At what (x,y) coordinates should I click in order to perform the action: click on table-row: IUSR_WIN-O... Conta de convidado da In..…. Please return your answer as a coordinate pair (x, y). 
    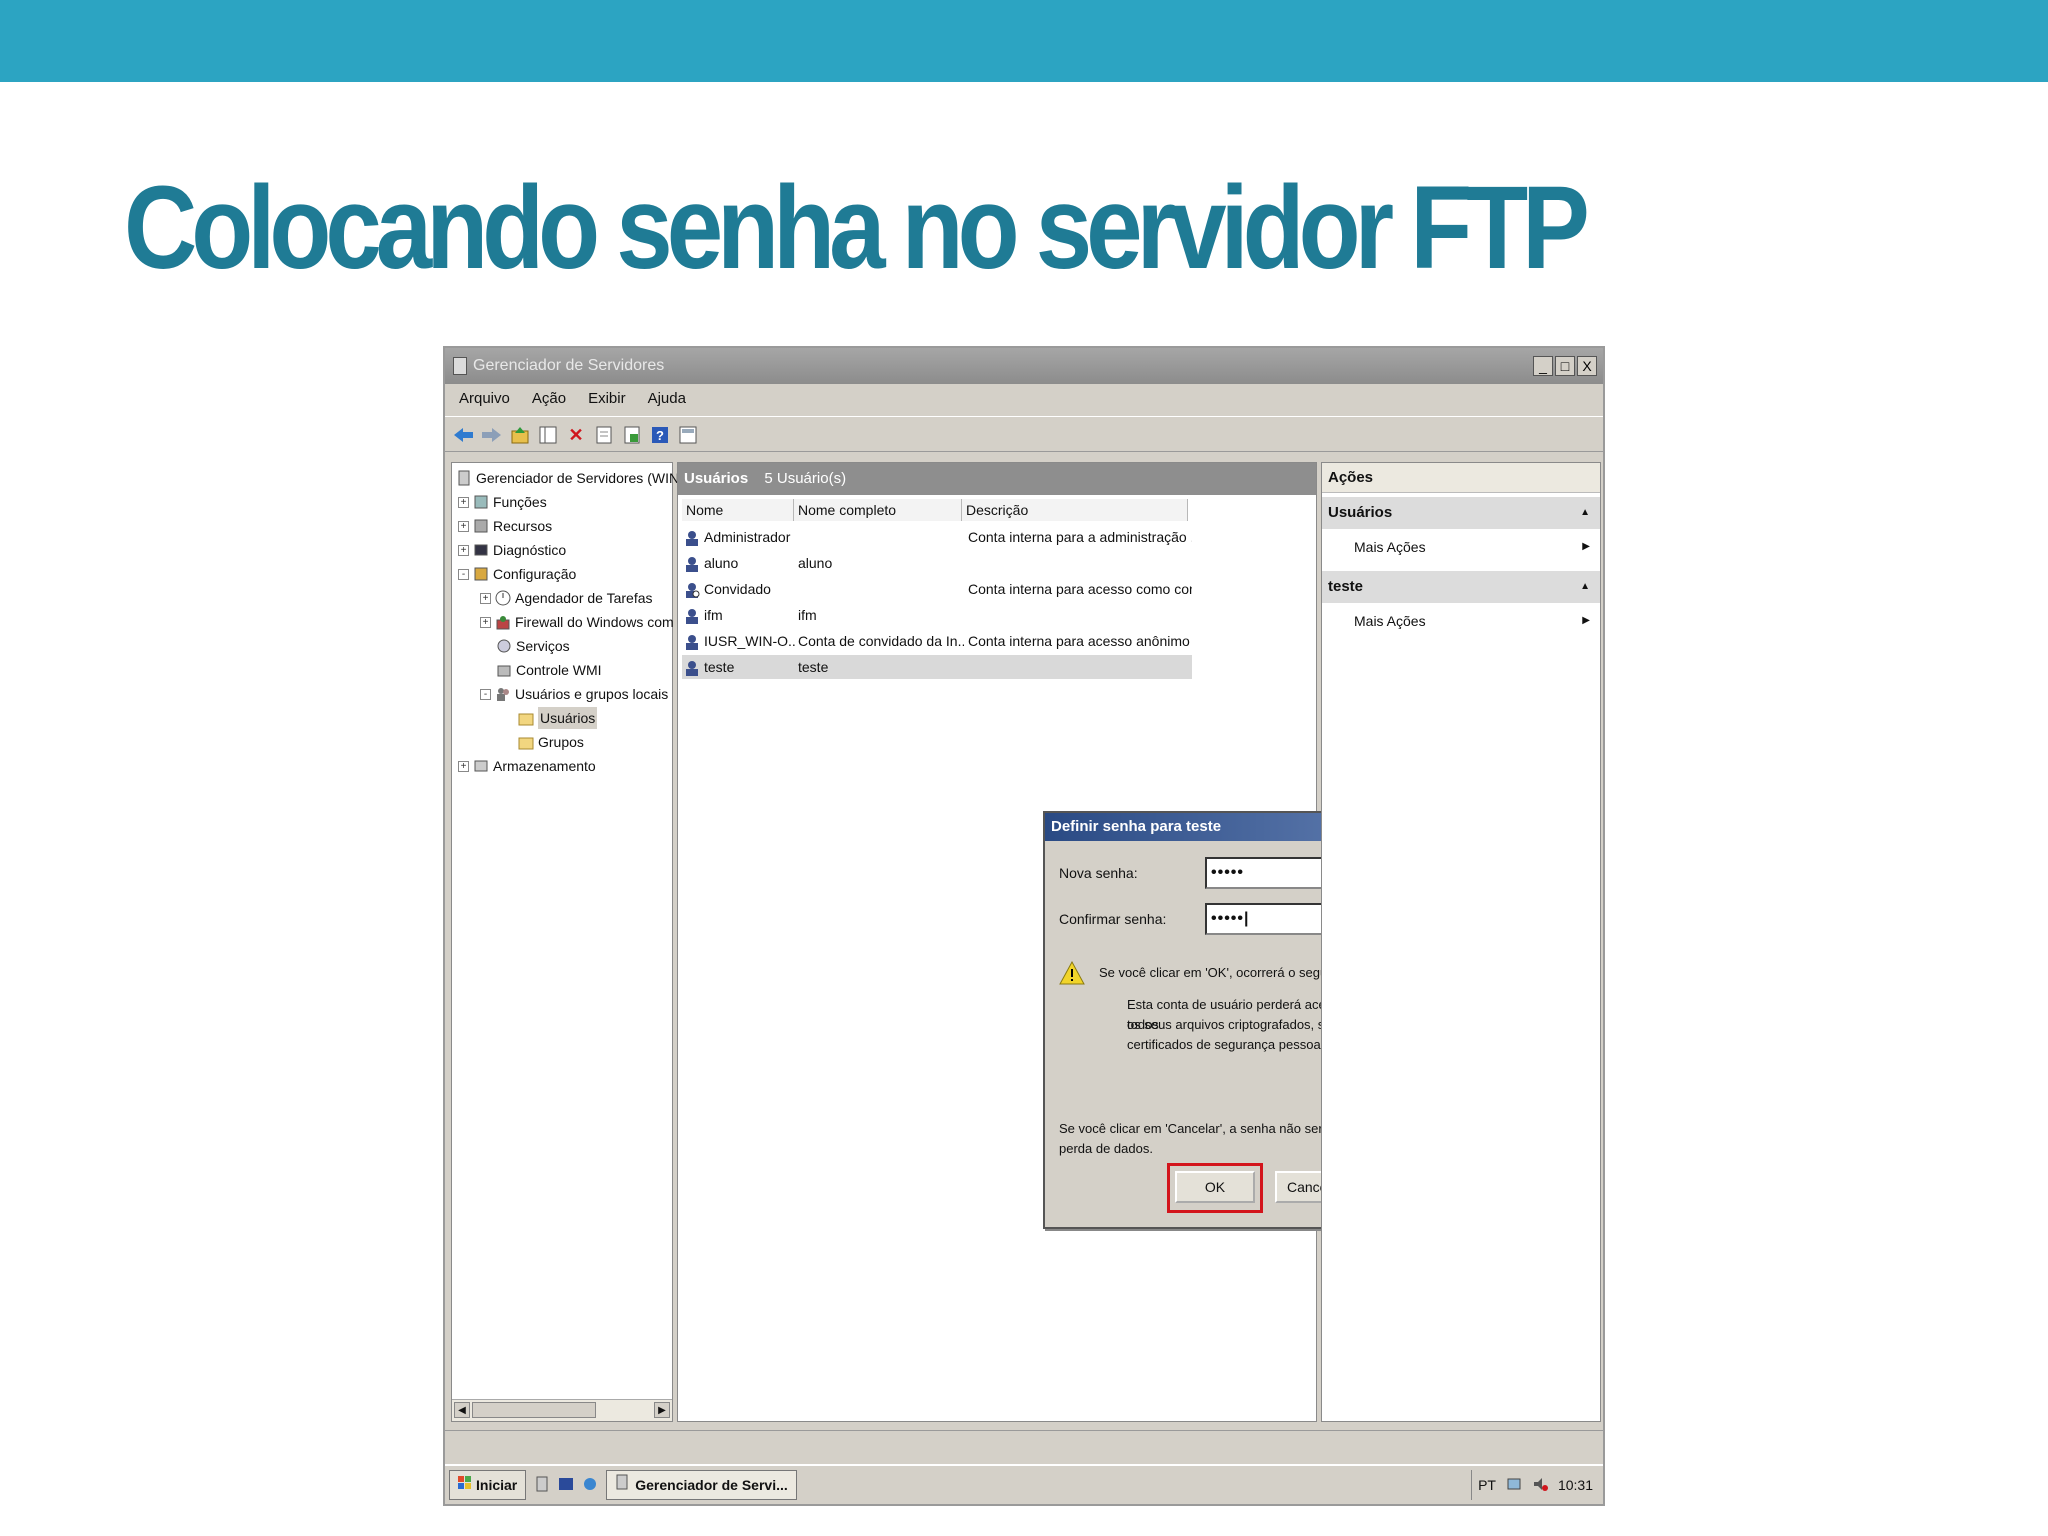
    Looking at the image, I should click on (937, 641).